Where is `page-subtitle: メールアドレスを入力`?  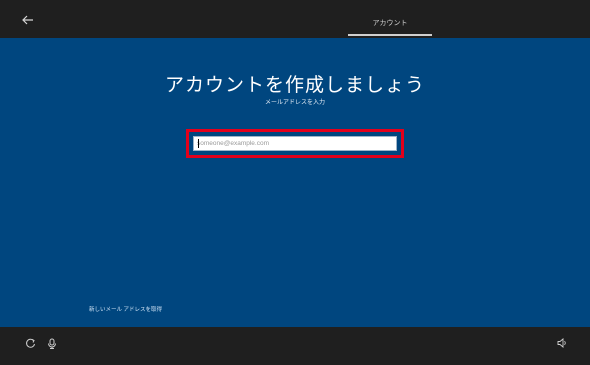 page-subtitle: メールアドレスを入力 is located at coordinates (294, 103).